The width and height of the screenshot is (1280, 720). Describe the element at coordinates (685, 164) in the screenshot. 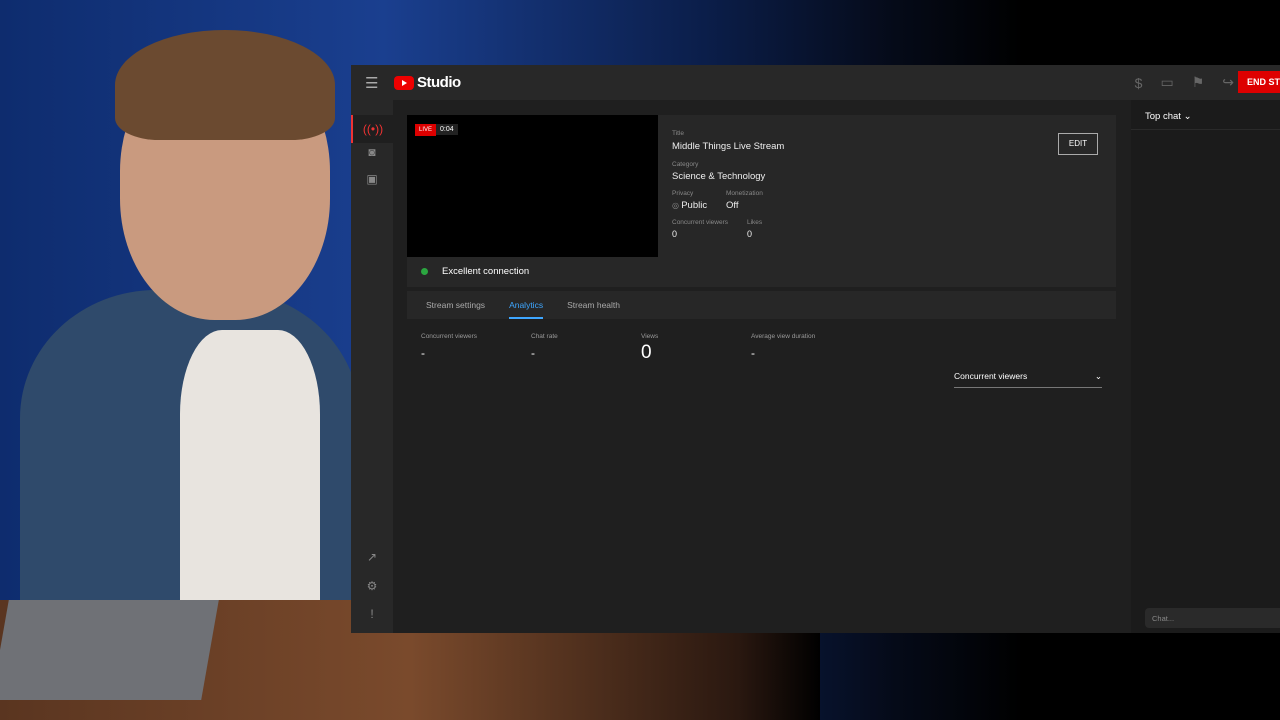

I see `category-label: Category` at that location.